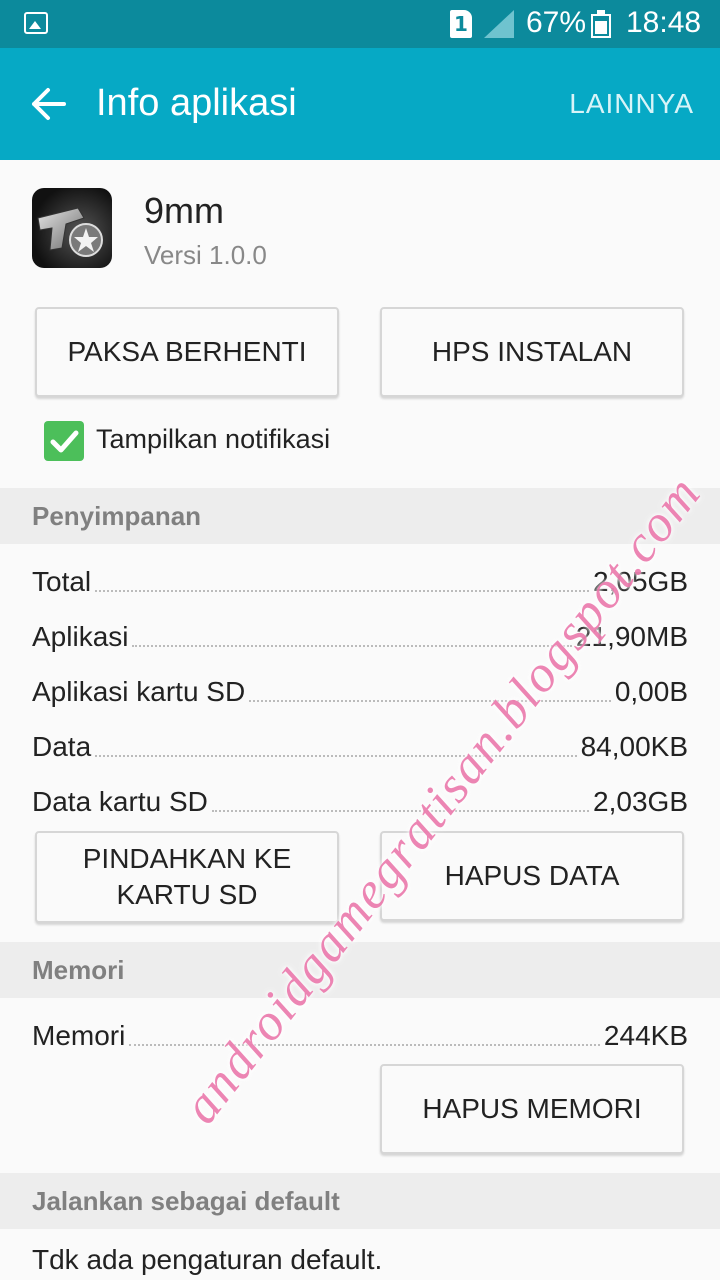  I want to click on row-label: Aplikasi kartu SD, so click(139, 691).